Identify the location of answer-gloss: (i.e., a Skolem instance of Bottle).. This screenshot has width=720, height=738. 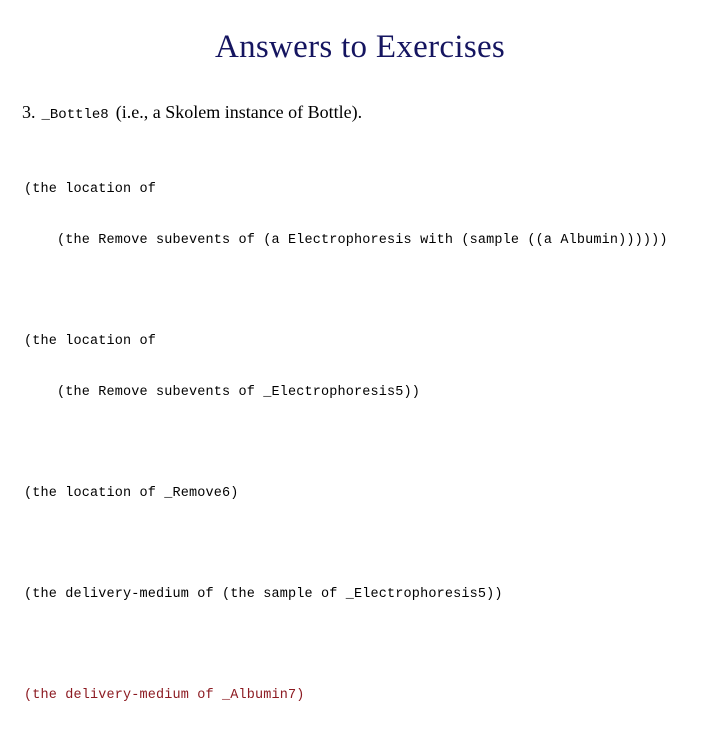
(239, 112).